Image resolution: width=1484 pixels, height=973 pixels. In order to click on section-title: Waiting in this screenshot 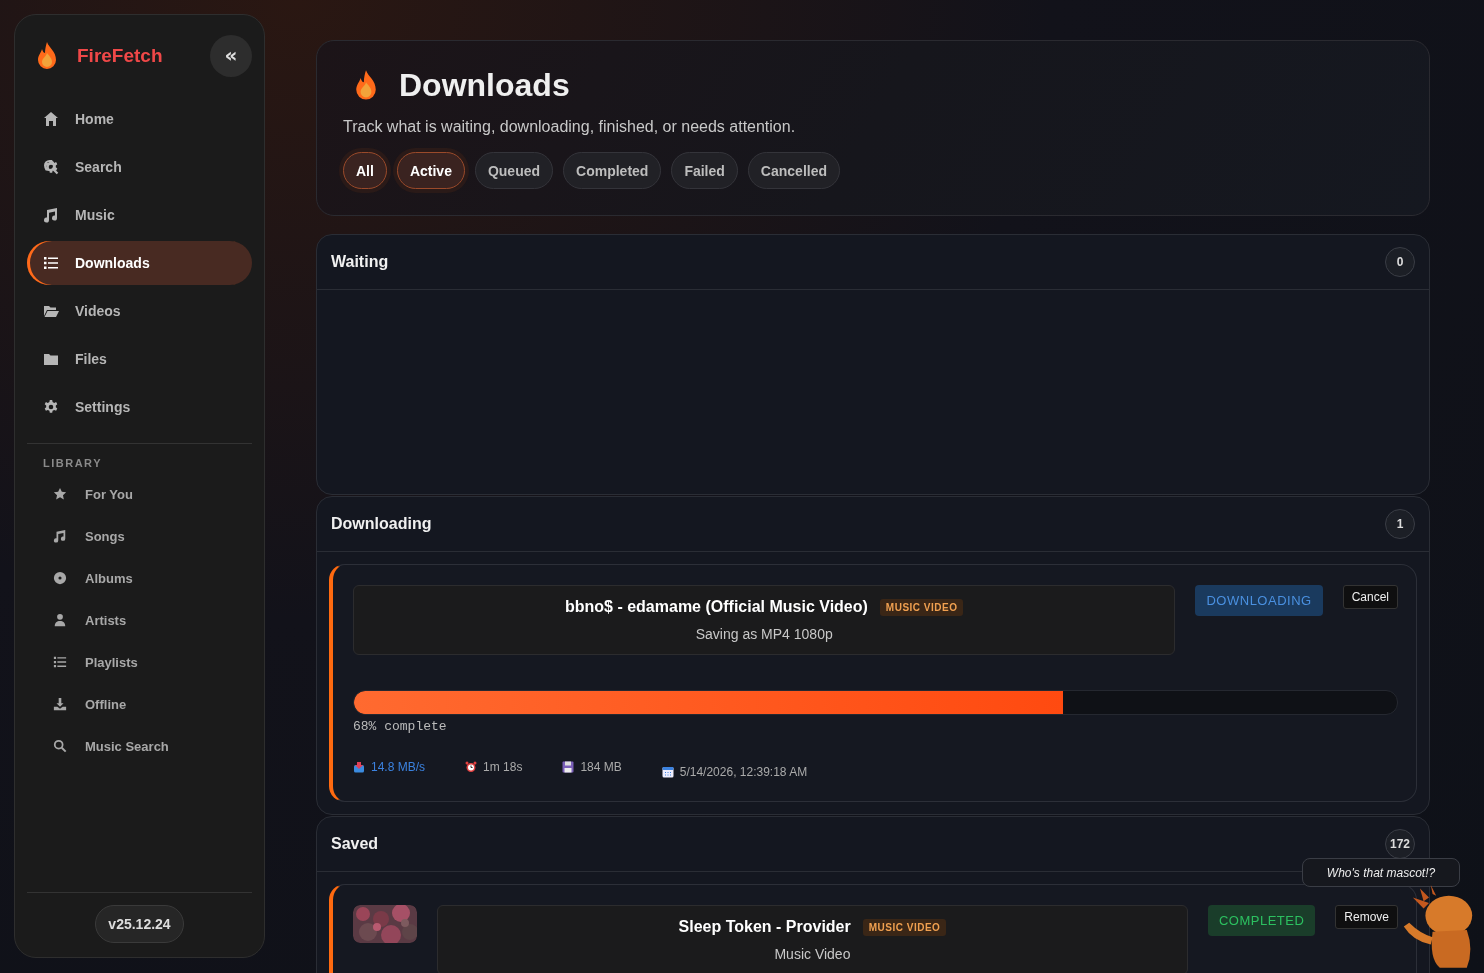, I will do `click(360, 262)`.